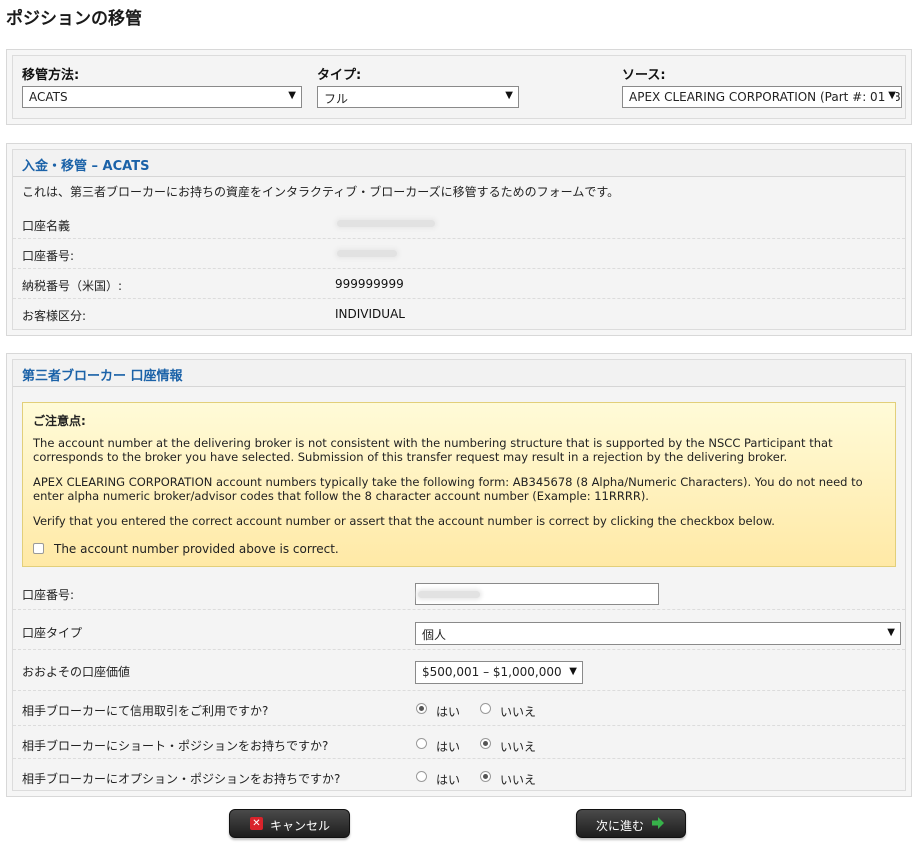 Image resolution: width=918 pixels, height=846 pixels. Describe the element at coordinates (658, 633) in the screenshot. I see `account-type-select: 個人 ▼` at that location.